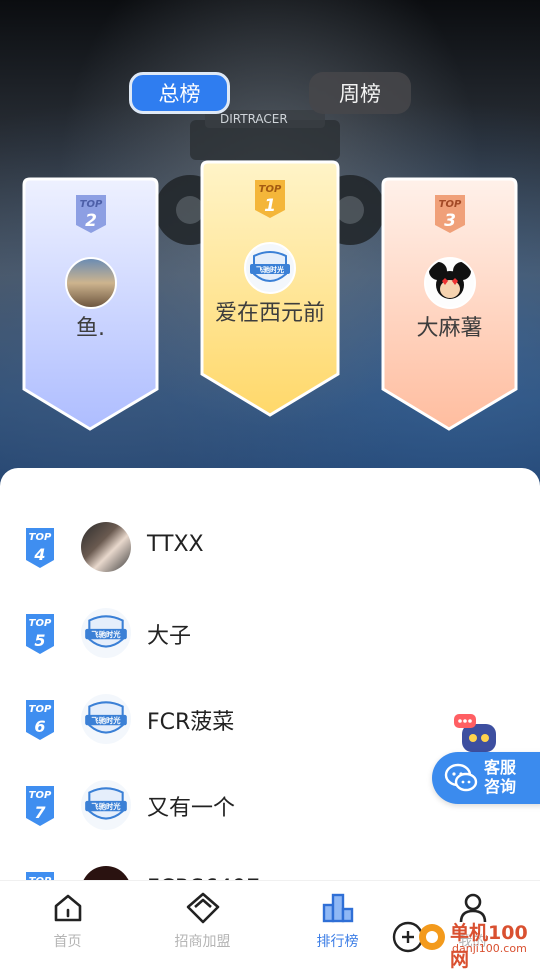 The width and height of the screenshot is (540, 972). What do you see at coordinates (191, 808) in the screenshot?
I see `list-item-name: 又有一个` at bounding box center [191, 808].